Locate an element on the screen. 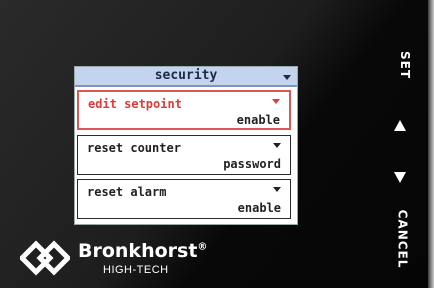 This screenshot has width=434, height=288. device-edge is located at coordinates (431, 144).